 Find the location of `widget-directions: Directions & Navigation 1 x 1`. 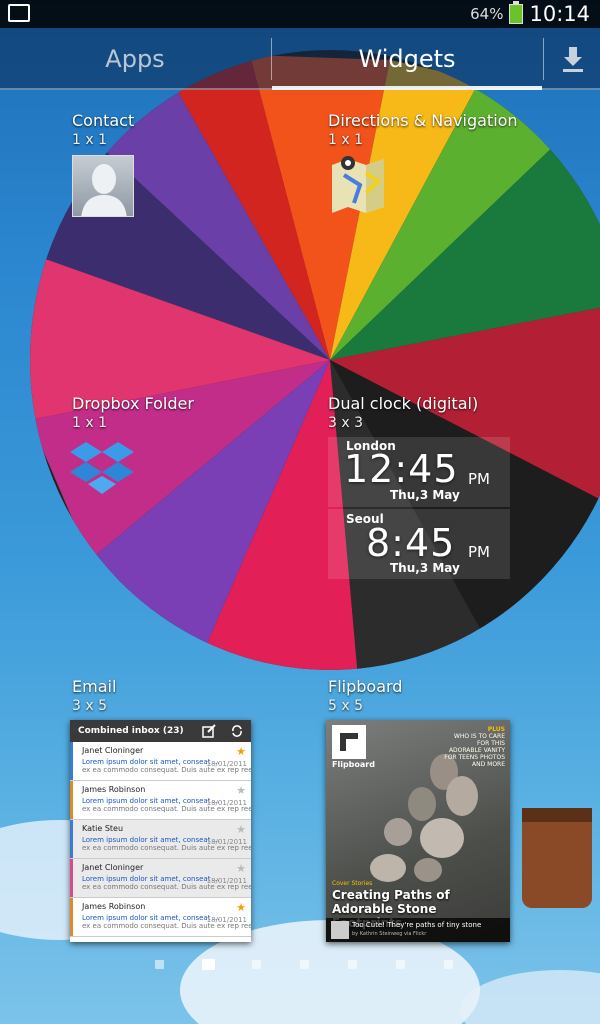

widget-directions: Directions & Navigation 1 x 1 is located at coordinates (423, 129).